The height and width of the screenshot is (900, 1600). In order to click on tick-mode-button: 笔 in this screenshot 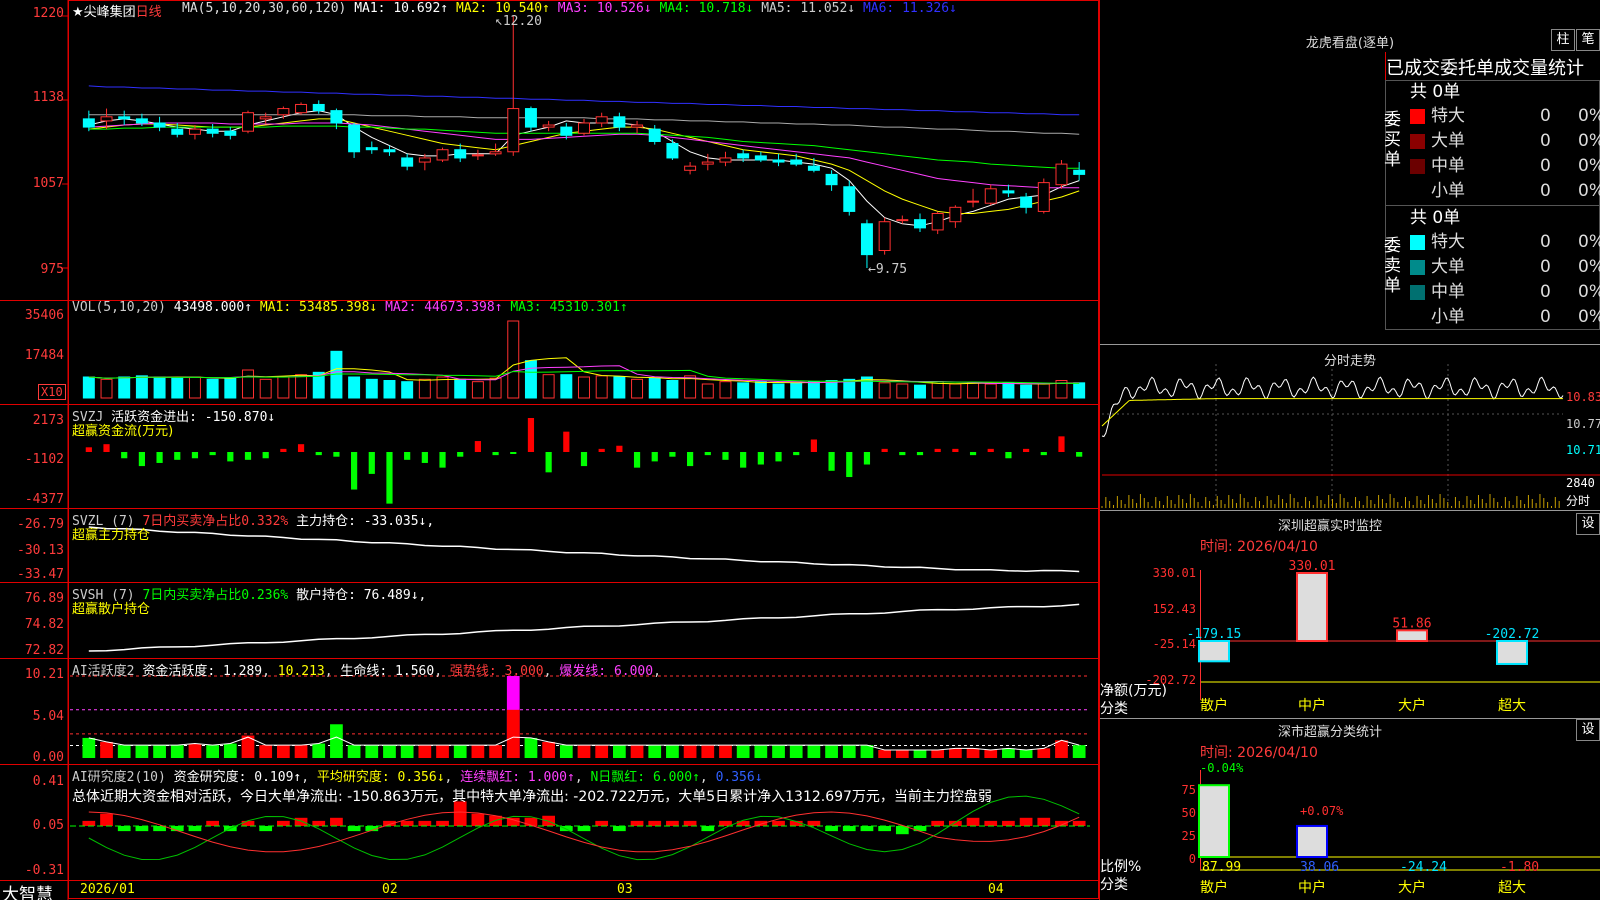, I will do `click(1588, 40)`.